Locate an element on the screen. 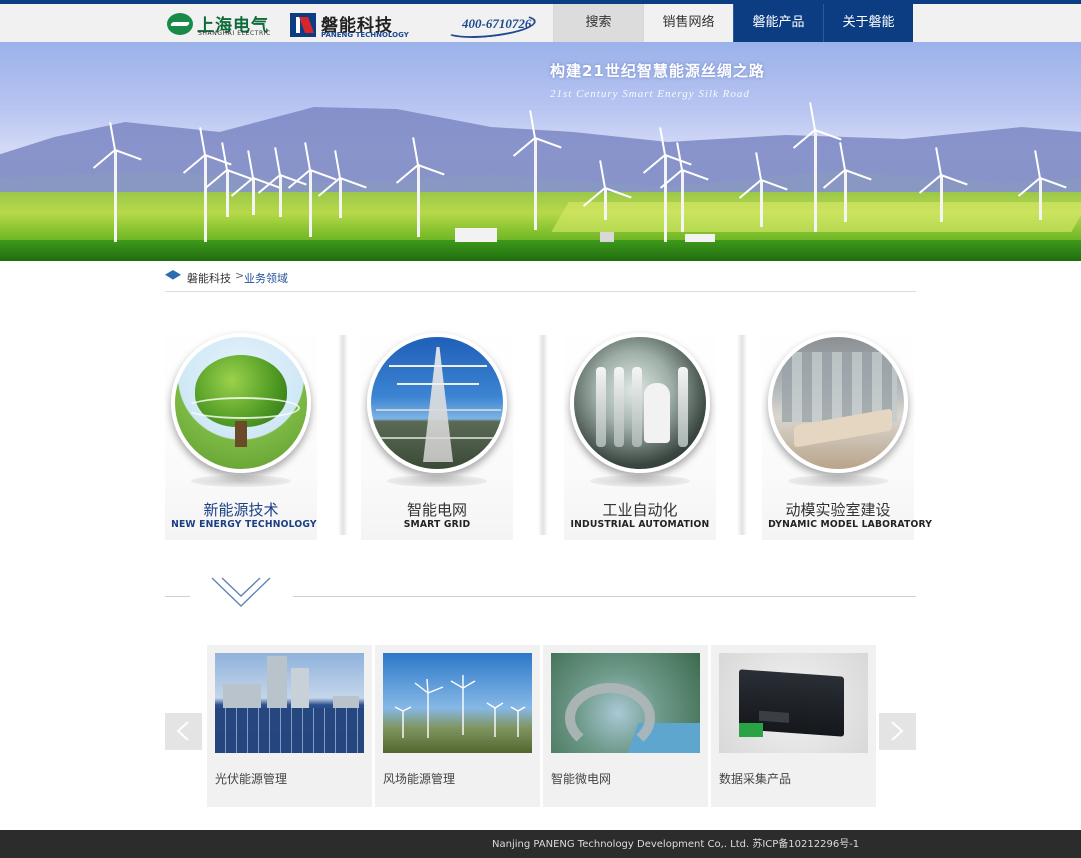 The height and width of the screenshot is (858, 1081). area-title-cn: 新能源技术 is located at coordinates (241, 510).